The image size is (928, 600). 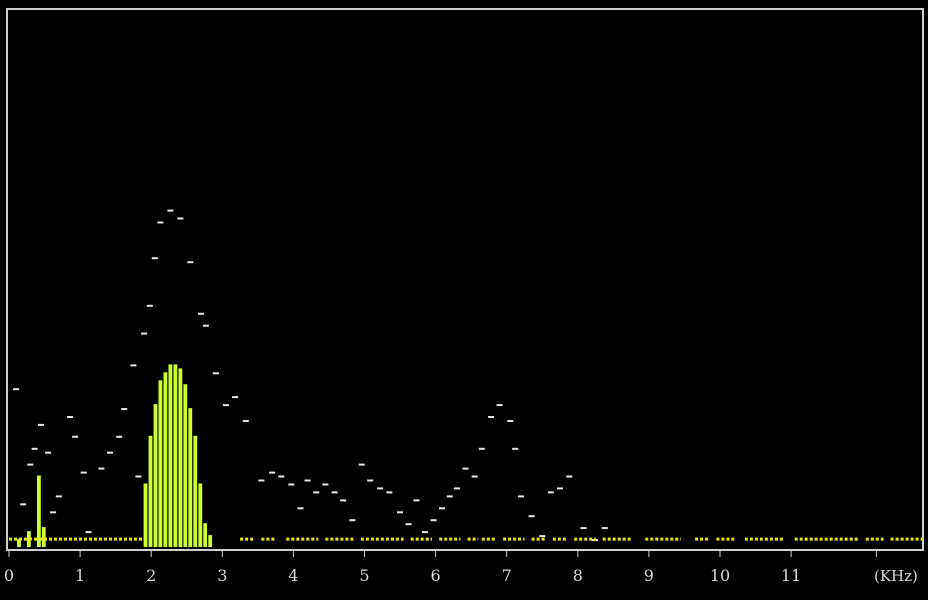 What do you see at coordinates (80, 575) in the screenshot?
I see `x-tick-label-1: 1` at bounding box center [80, 575].